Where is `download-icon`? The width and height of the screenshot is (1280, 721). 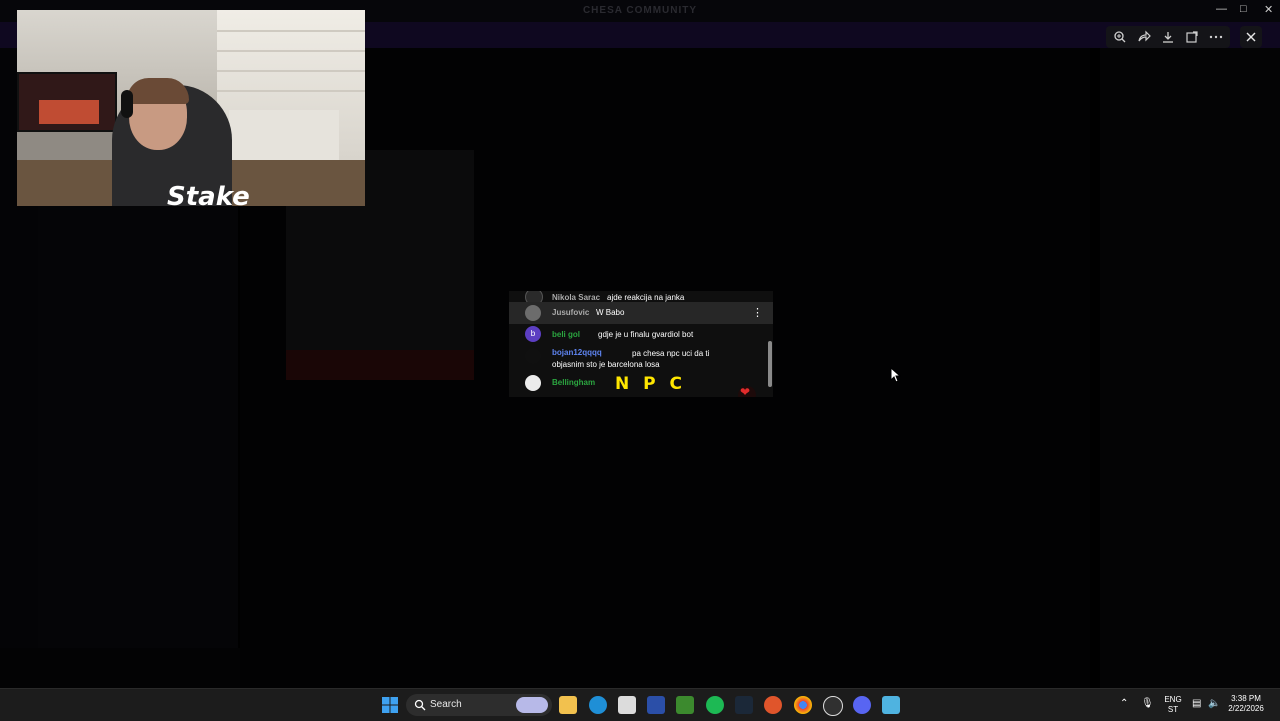 download-icon is located at coordinates (1168, 37).